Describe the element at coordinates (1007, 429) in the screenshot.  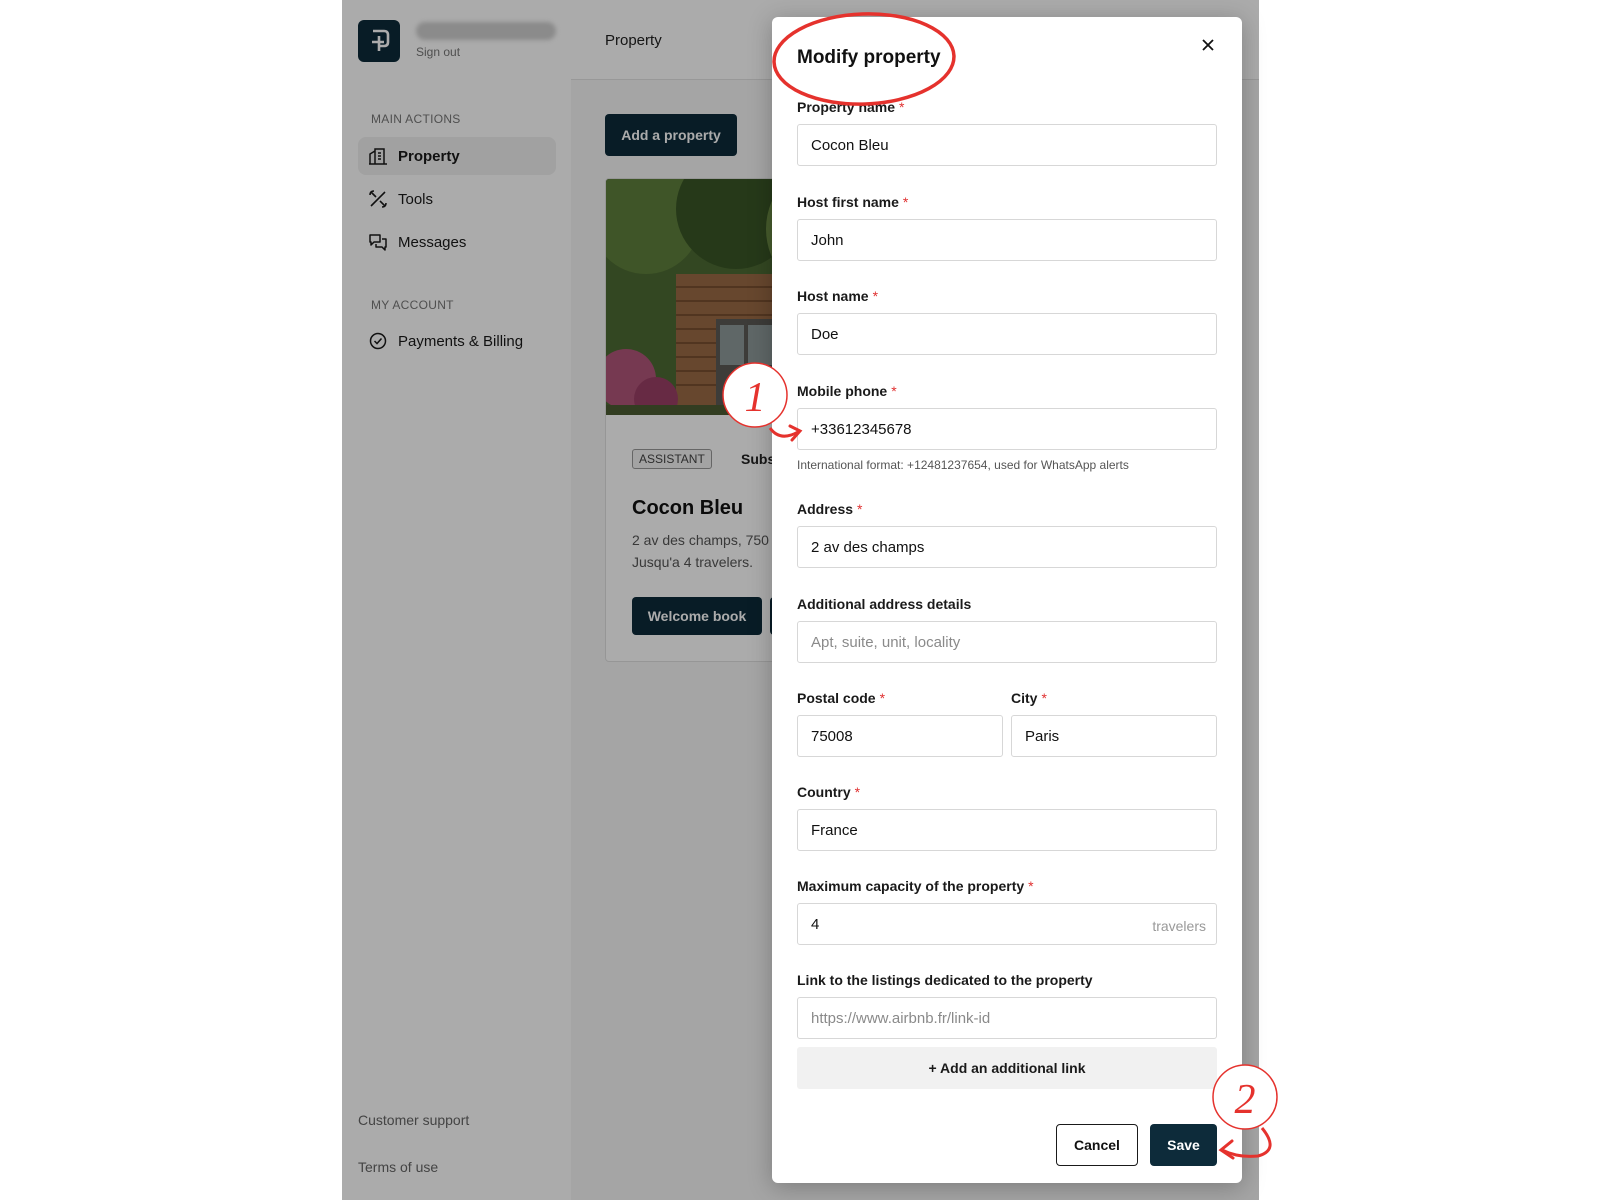
I see `mobile-phone-input` at that location.